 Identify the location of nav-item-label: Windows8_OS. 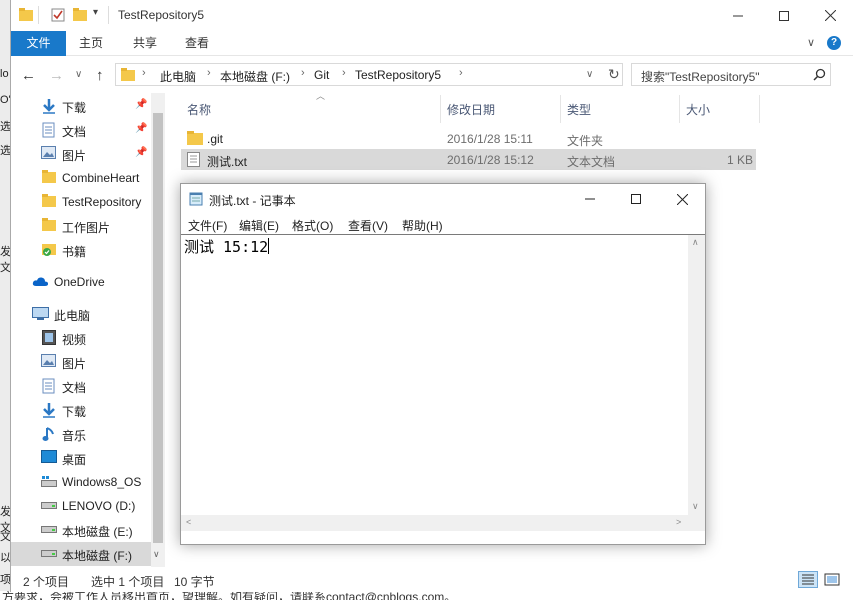
(102, 482).